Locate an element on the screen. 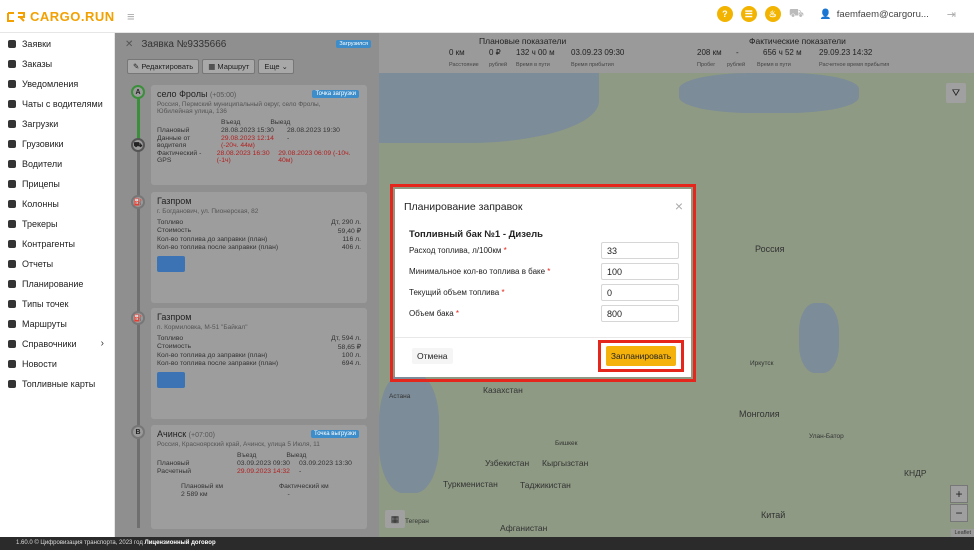 This screenshot has width=974, height=550. row-value: Дт, 594 л. is located at coordinates (346, 338).